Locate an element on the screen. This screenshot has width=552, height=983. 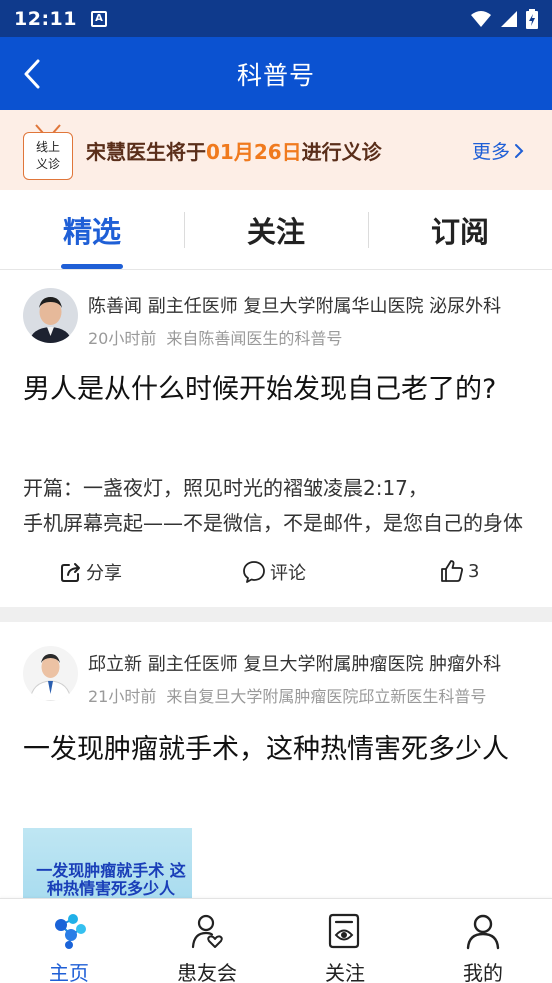
tab-featured-label: 精选 is located at coordinates (91, 231).